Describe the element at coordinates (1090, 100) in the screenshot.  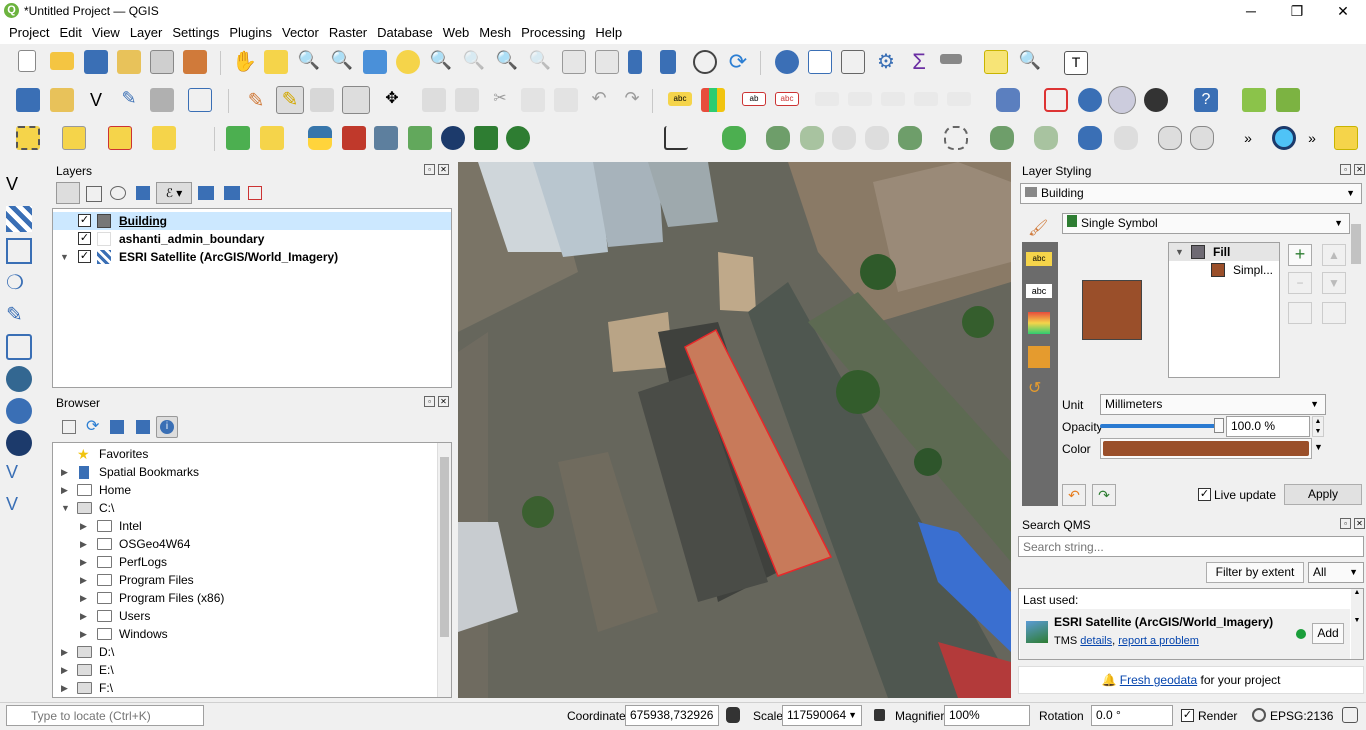
I see `georeferencer-icon` at that location.